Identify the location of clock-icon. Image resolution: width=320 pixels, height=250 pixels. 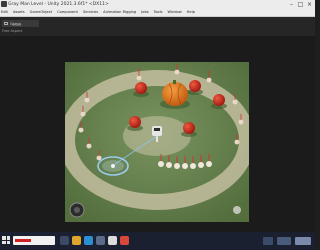
(303, 241).